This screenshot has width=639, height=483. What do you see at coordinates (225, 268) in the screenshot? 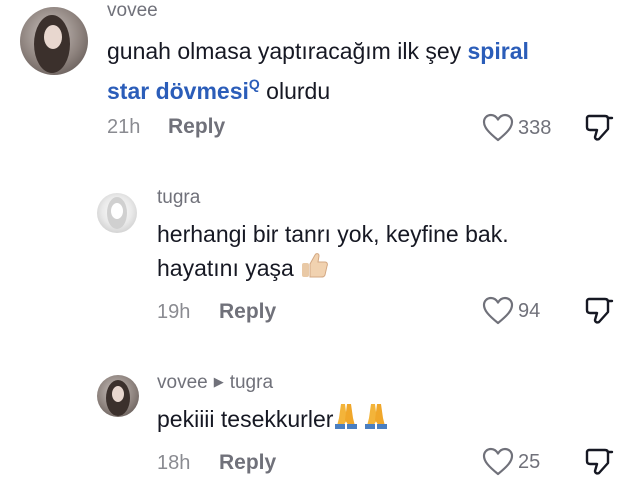
I see `comment-text-line: hayatını yaşa` at bounding box center [225, 268].